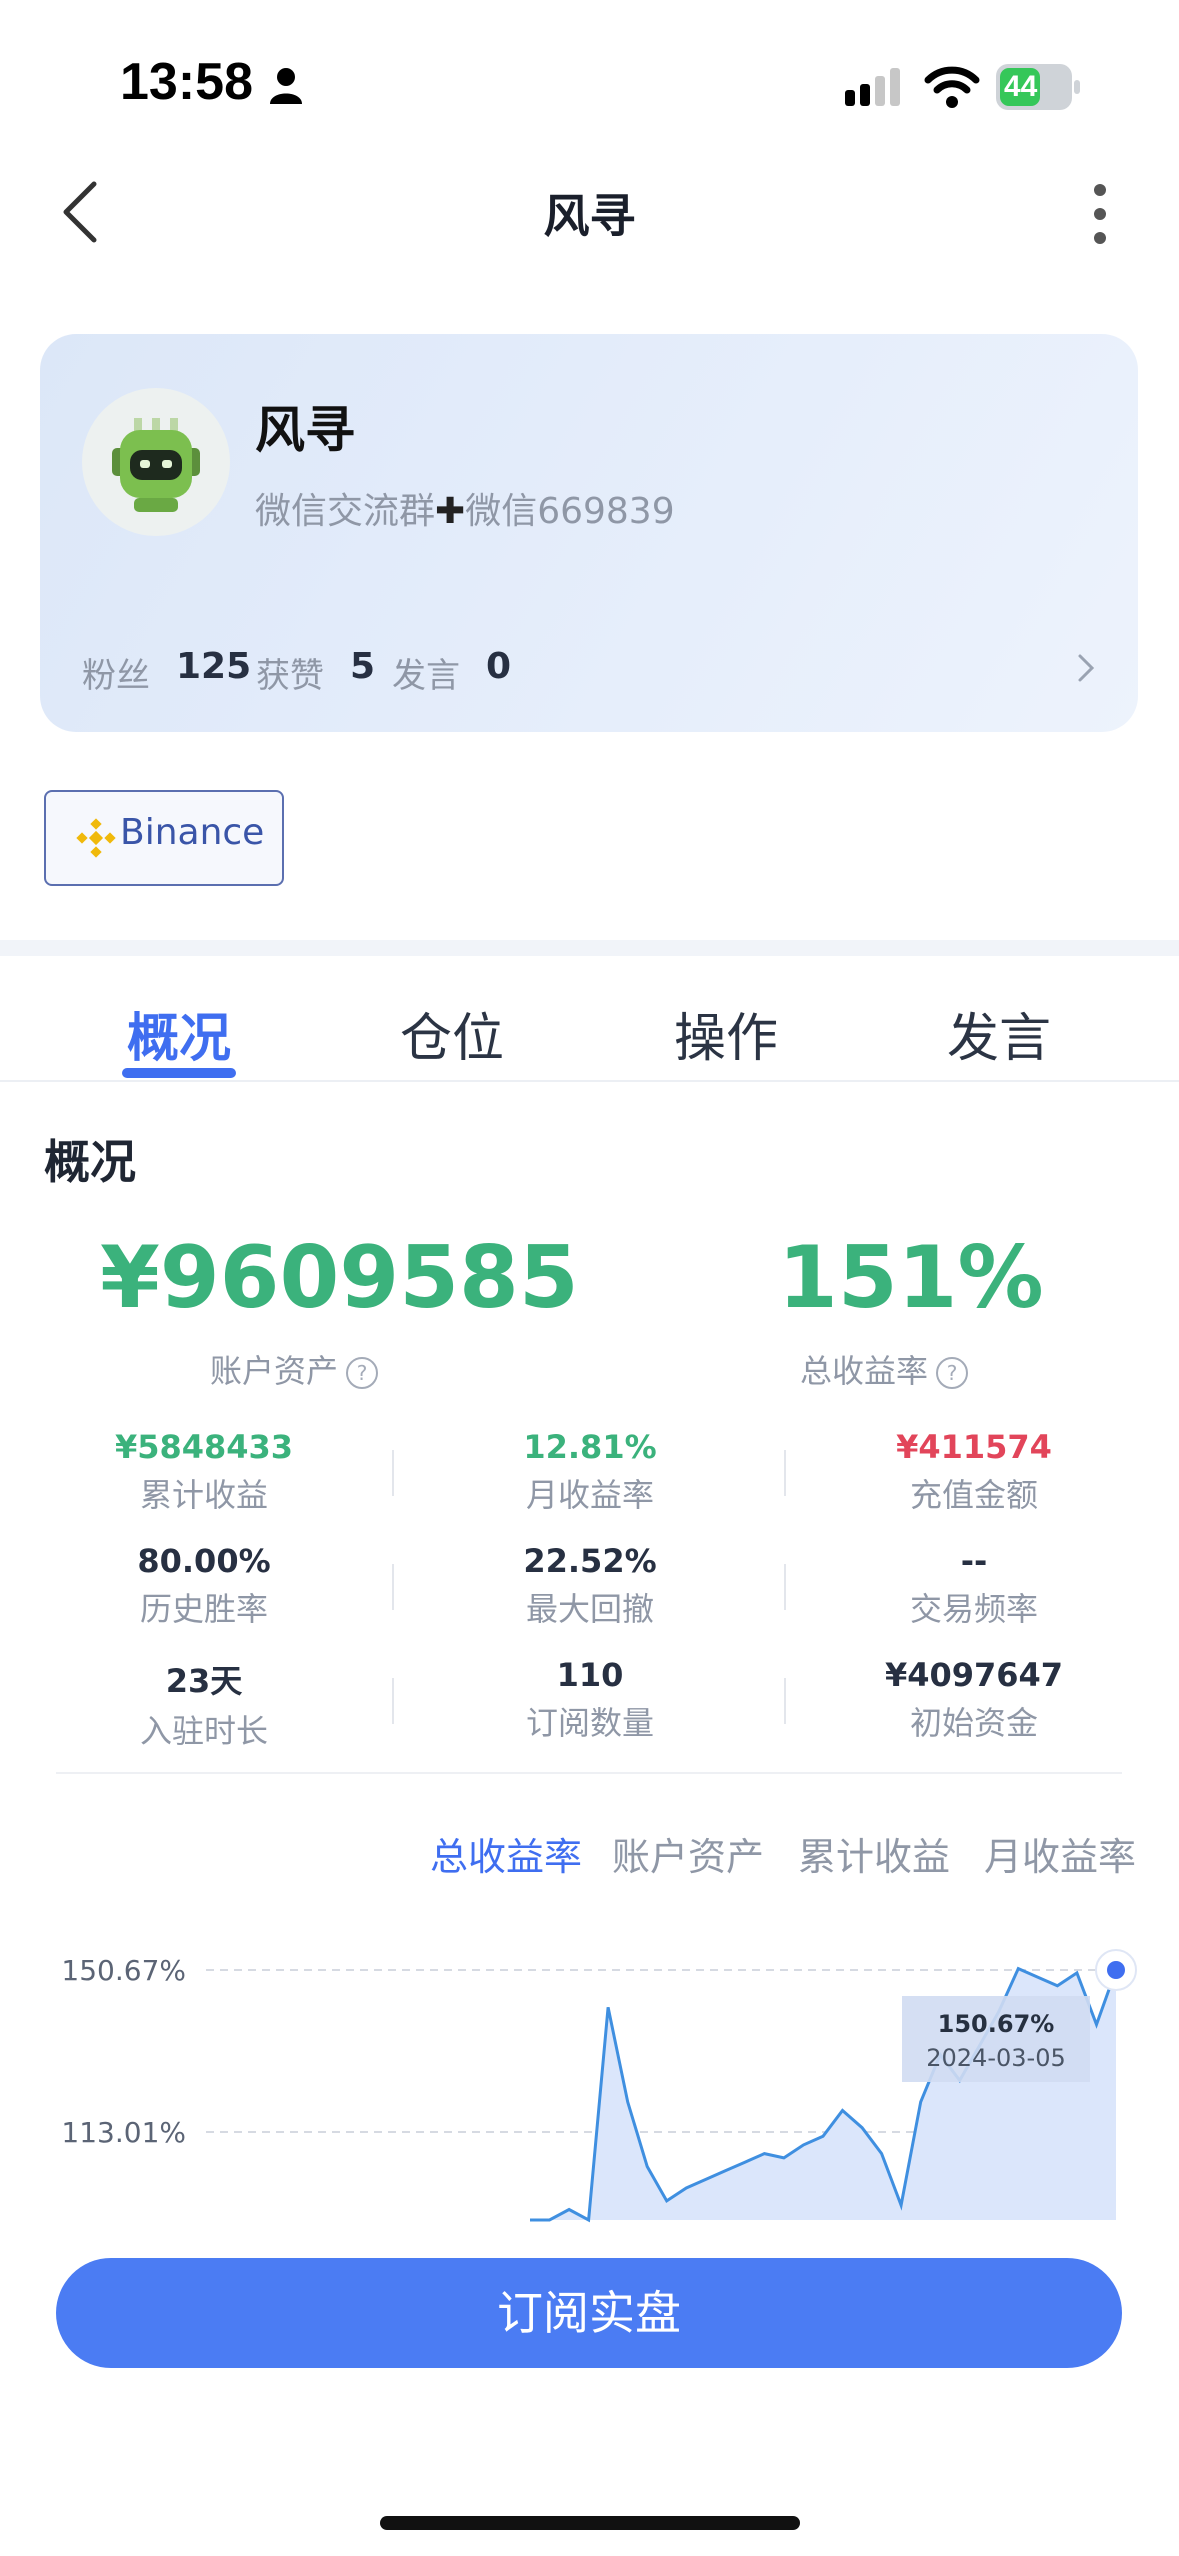  Describe the element at coordinates (452, 1033) in the screenshot. I see `tab-positions: 仓位` at that location.